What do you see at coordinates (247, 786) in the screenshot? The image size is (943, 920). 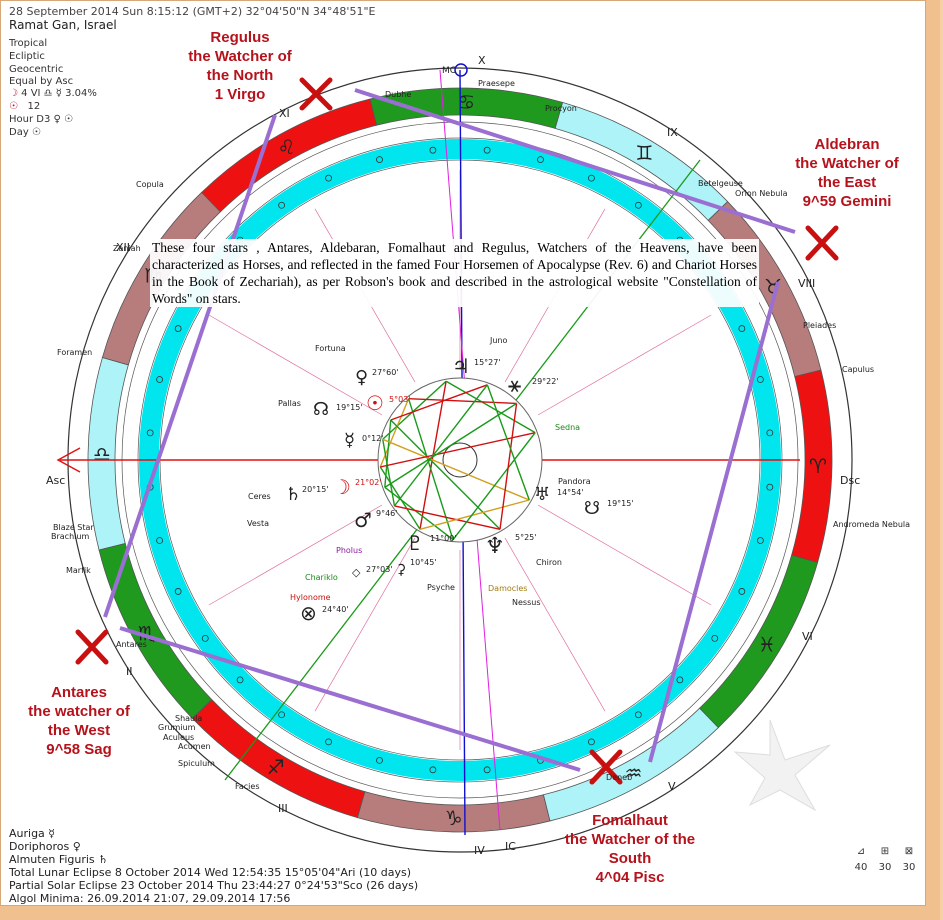 I see `star-facies: Facies` at bounding box center [247, 786].